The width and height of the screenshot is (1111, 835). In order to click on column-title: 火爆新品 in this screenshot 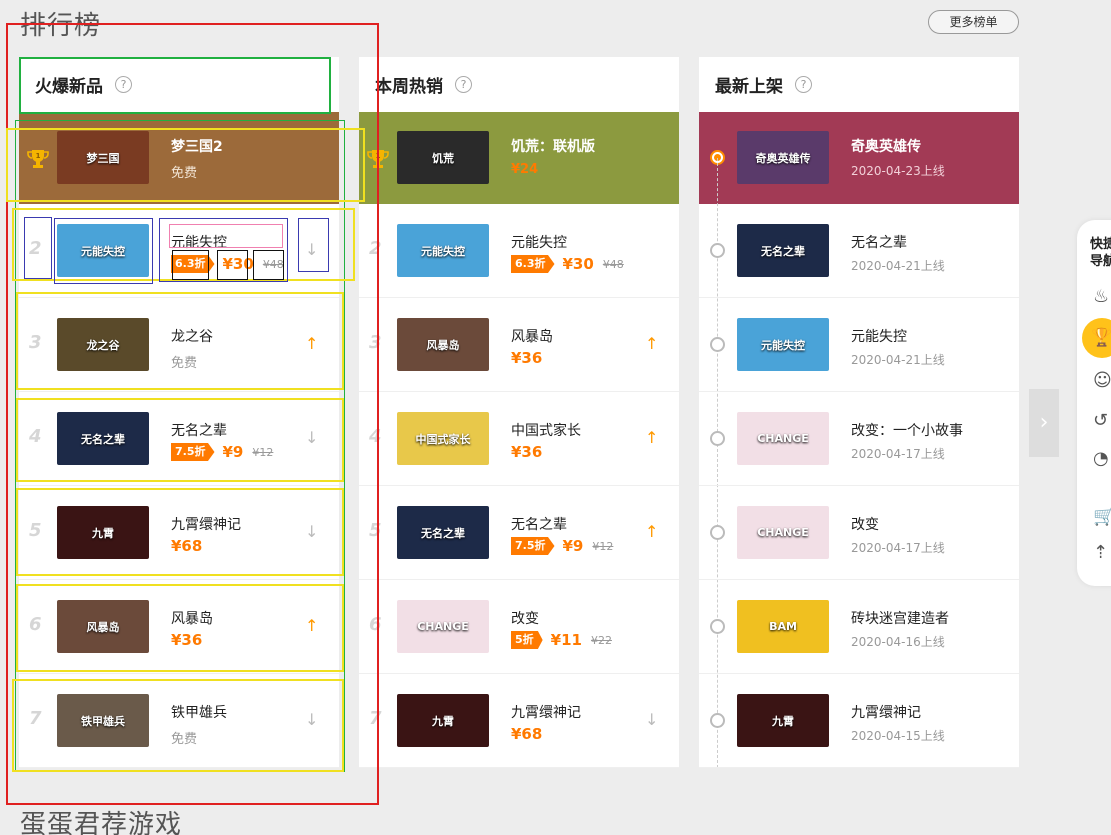, I will do `click(69, 87)`.